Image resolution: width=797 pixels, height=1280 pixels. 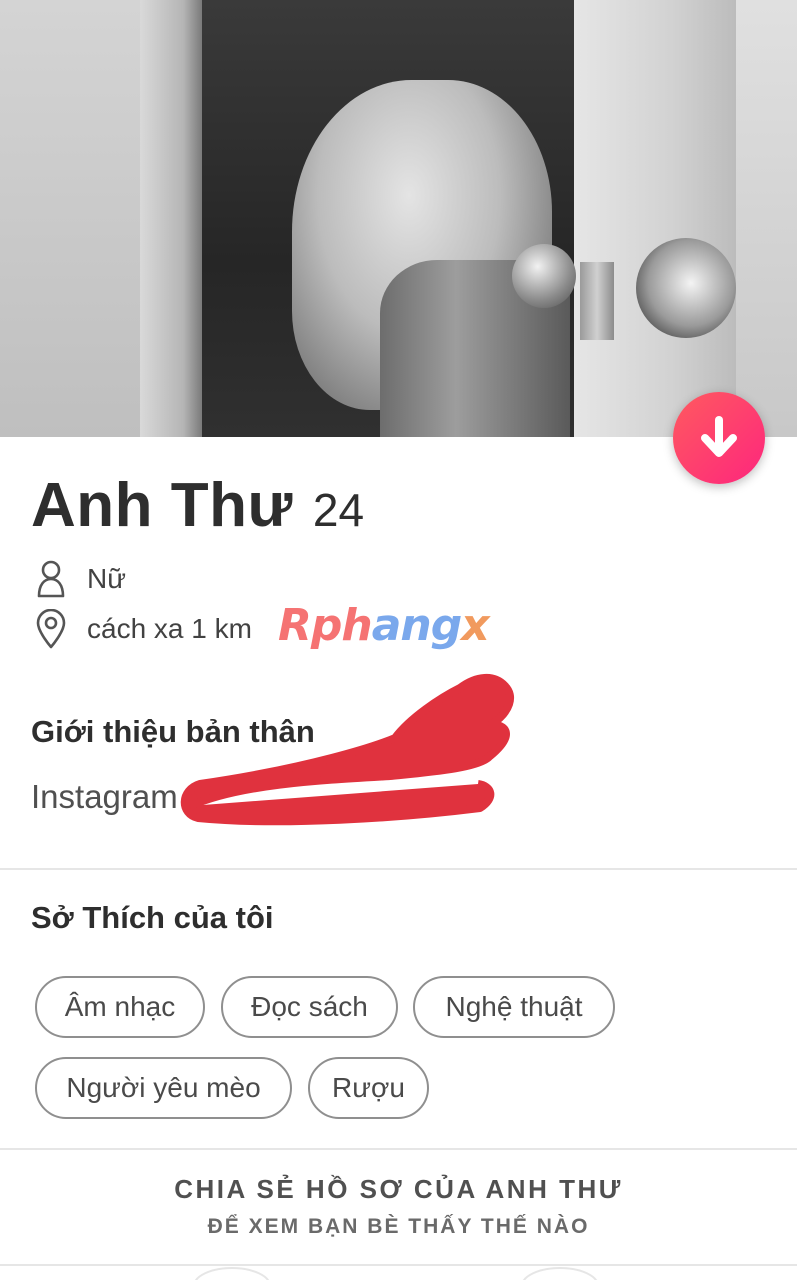 I want to click on distance-row: cách xa 1 km, so click(x=142, y=629).